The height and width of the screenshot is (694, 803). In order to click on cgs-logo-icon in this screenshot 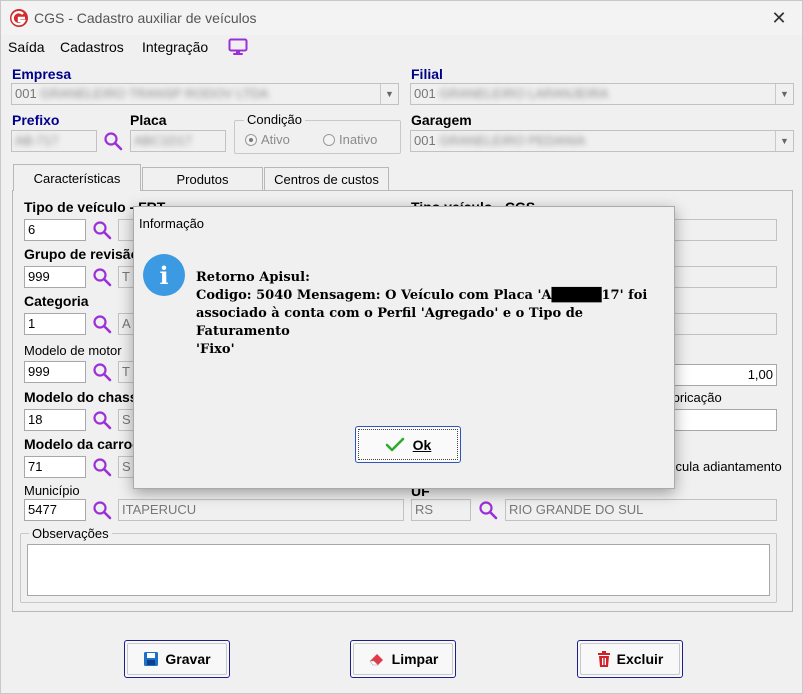, I will do `click(19, 18)`.